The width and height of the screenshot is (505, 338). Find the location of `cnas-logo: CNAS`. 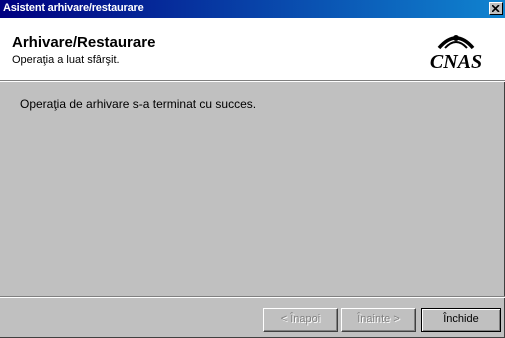

cnas-logo: CNAS is located at coordinates (456, 54).